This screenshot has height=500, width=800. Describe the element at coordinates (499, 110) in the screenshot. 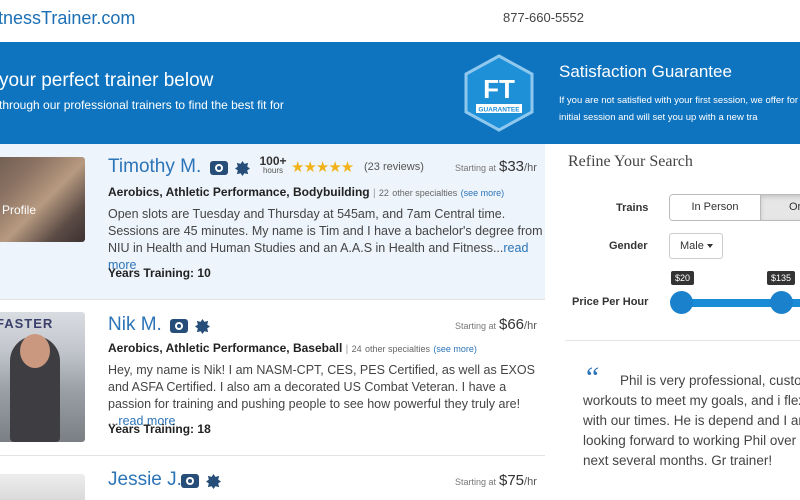

I see `svg-text: GUARANTEE` at that location.